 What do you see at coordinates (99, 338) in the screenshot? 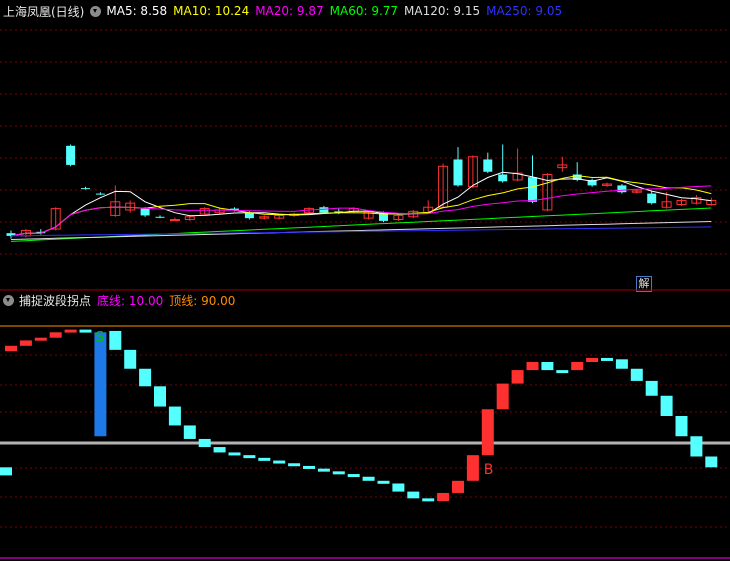
I see `sell-marker: S` at bounding box center [99, 338].